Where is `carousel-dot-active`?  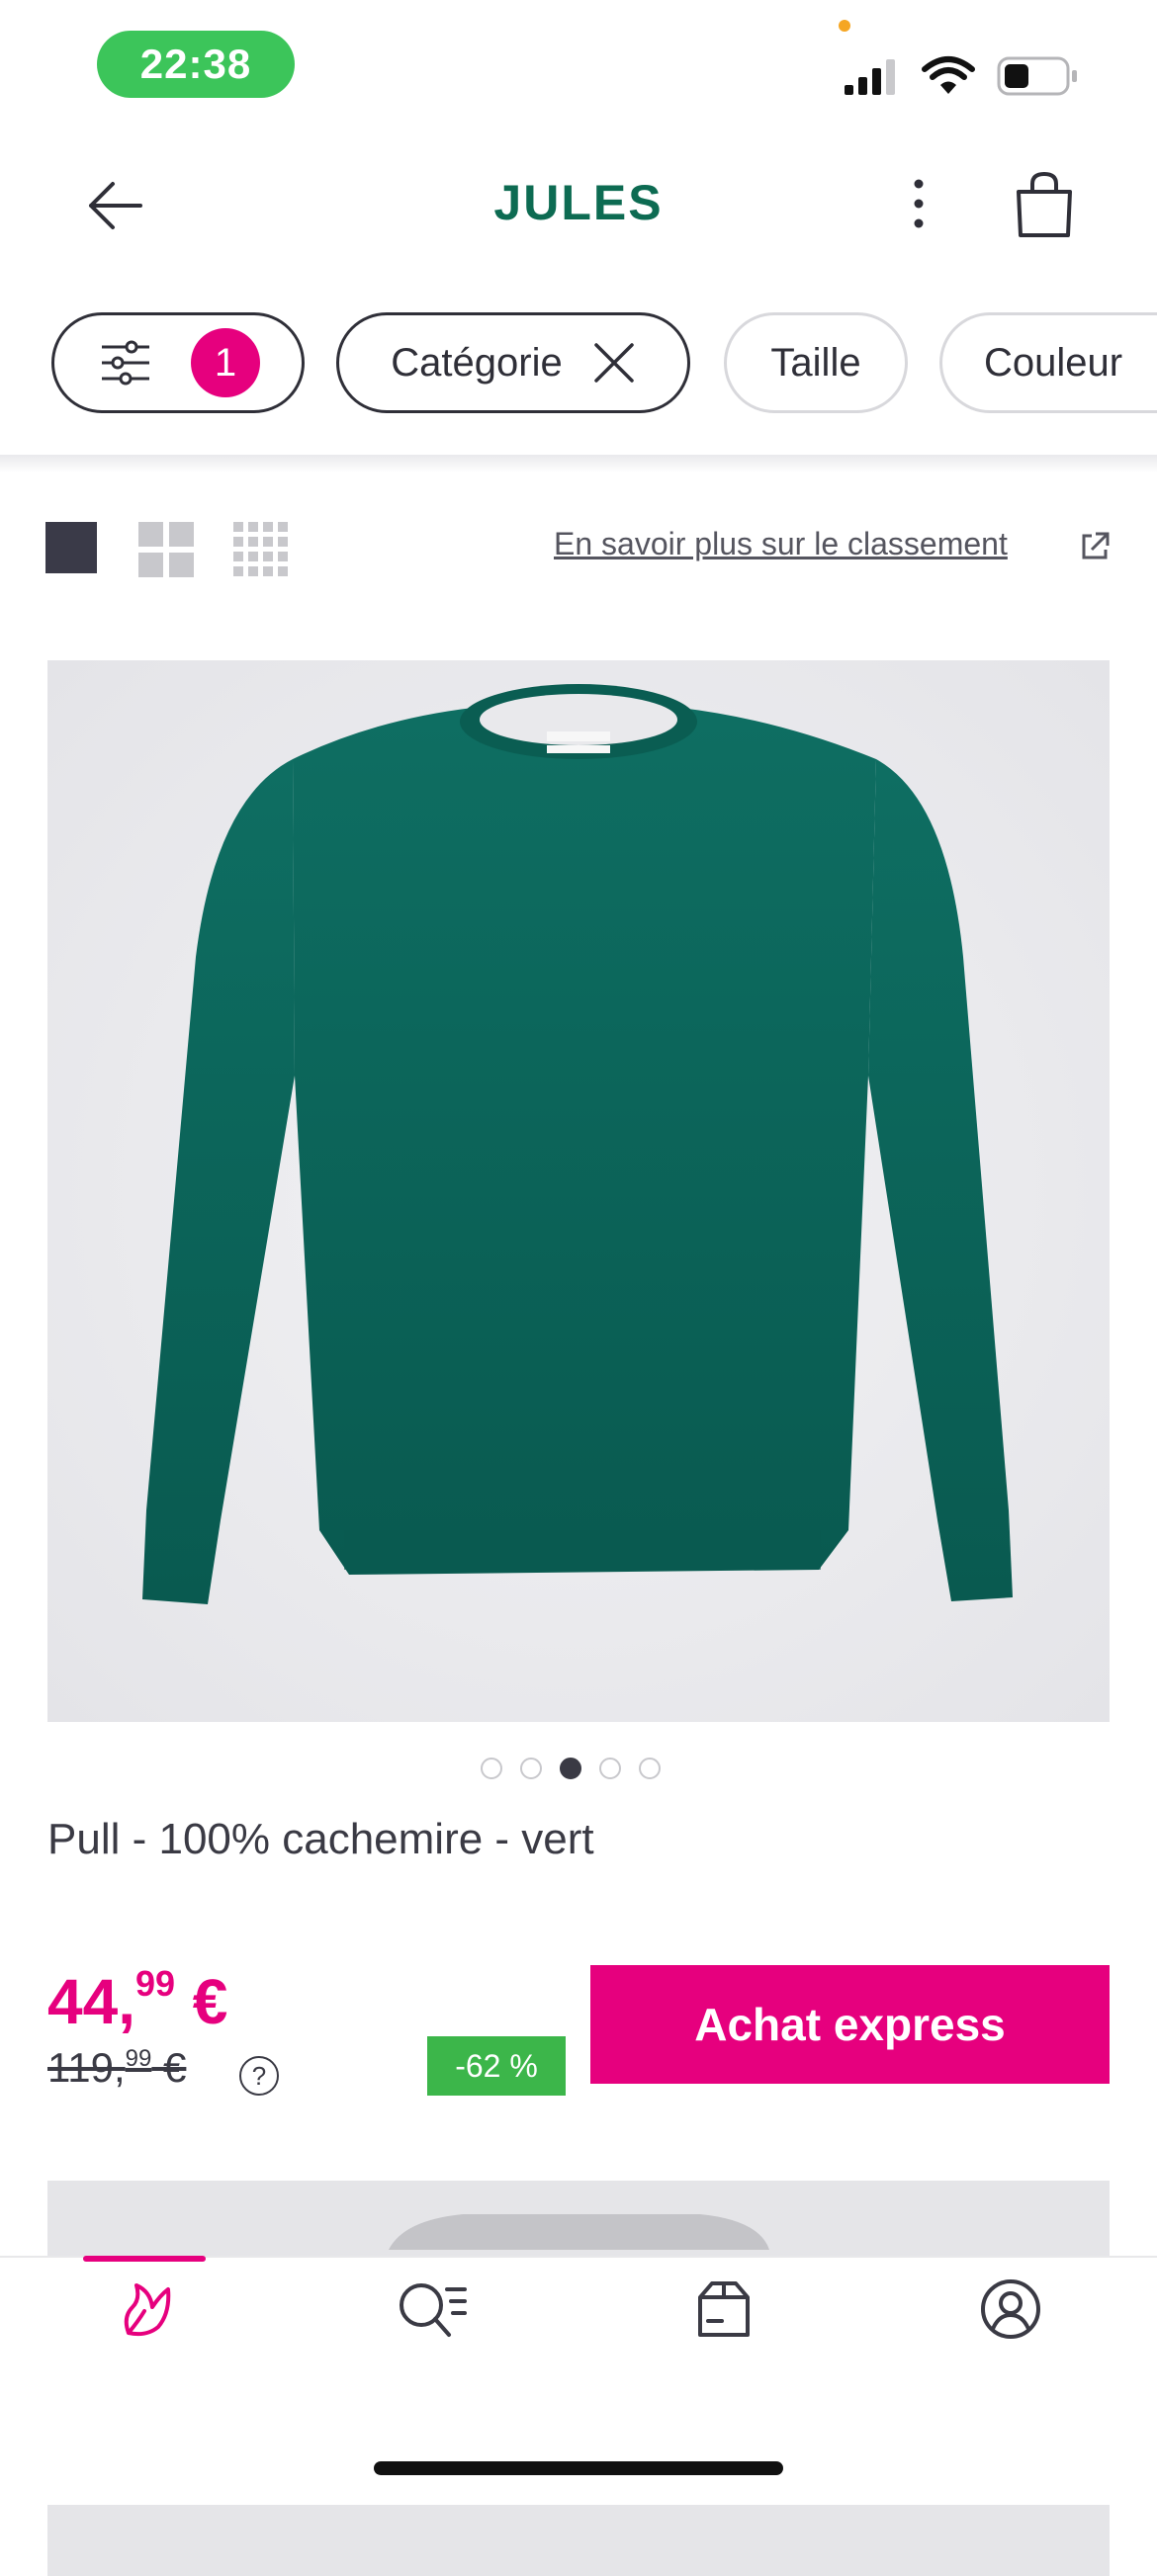 carousel-dot-active is located at coordinates (570, 1768).